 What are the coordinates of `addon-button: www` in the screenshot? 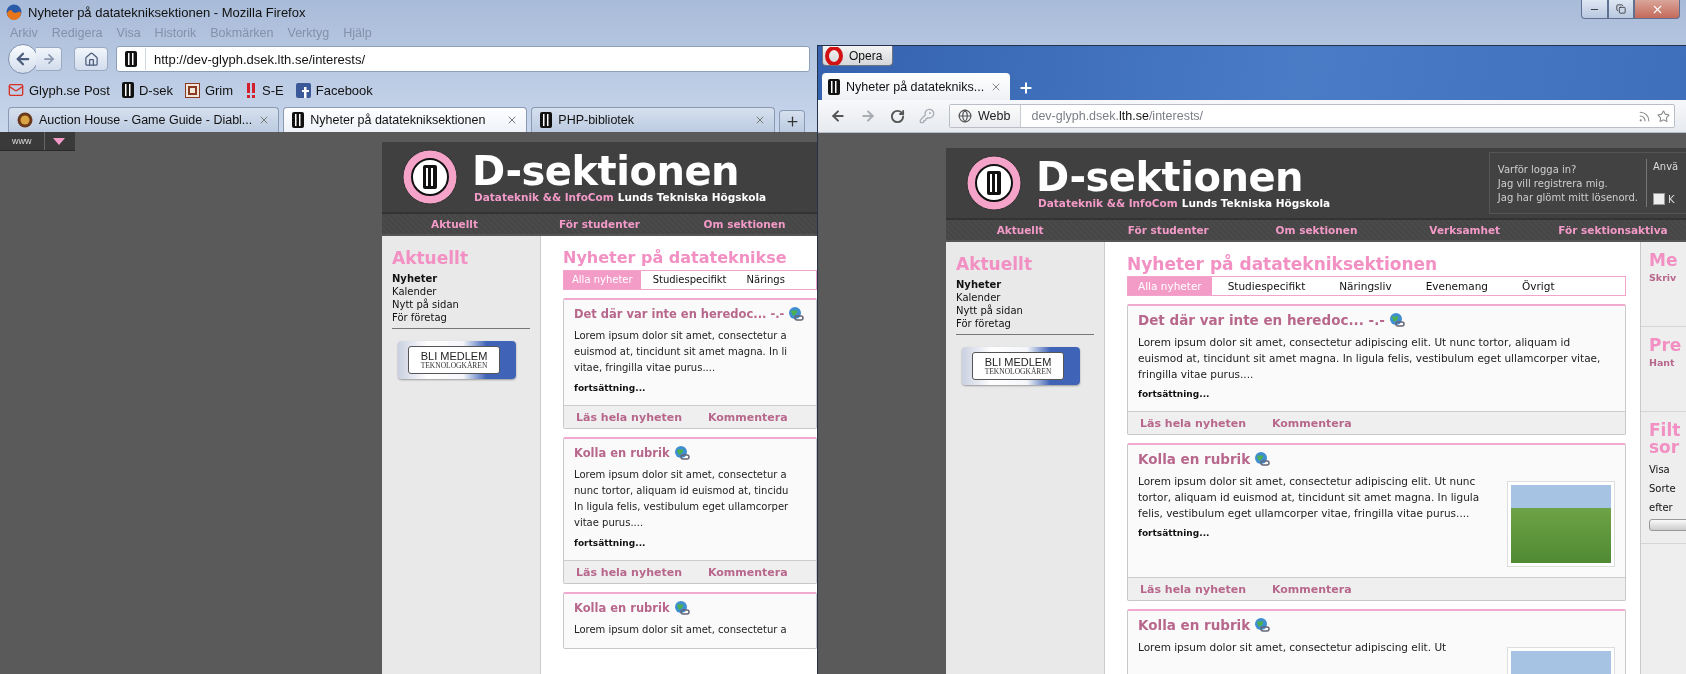 It's located at (22, 141).